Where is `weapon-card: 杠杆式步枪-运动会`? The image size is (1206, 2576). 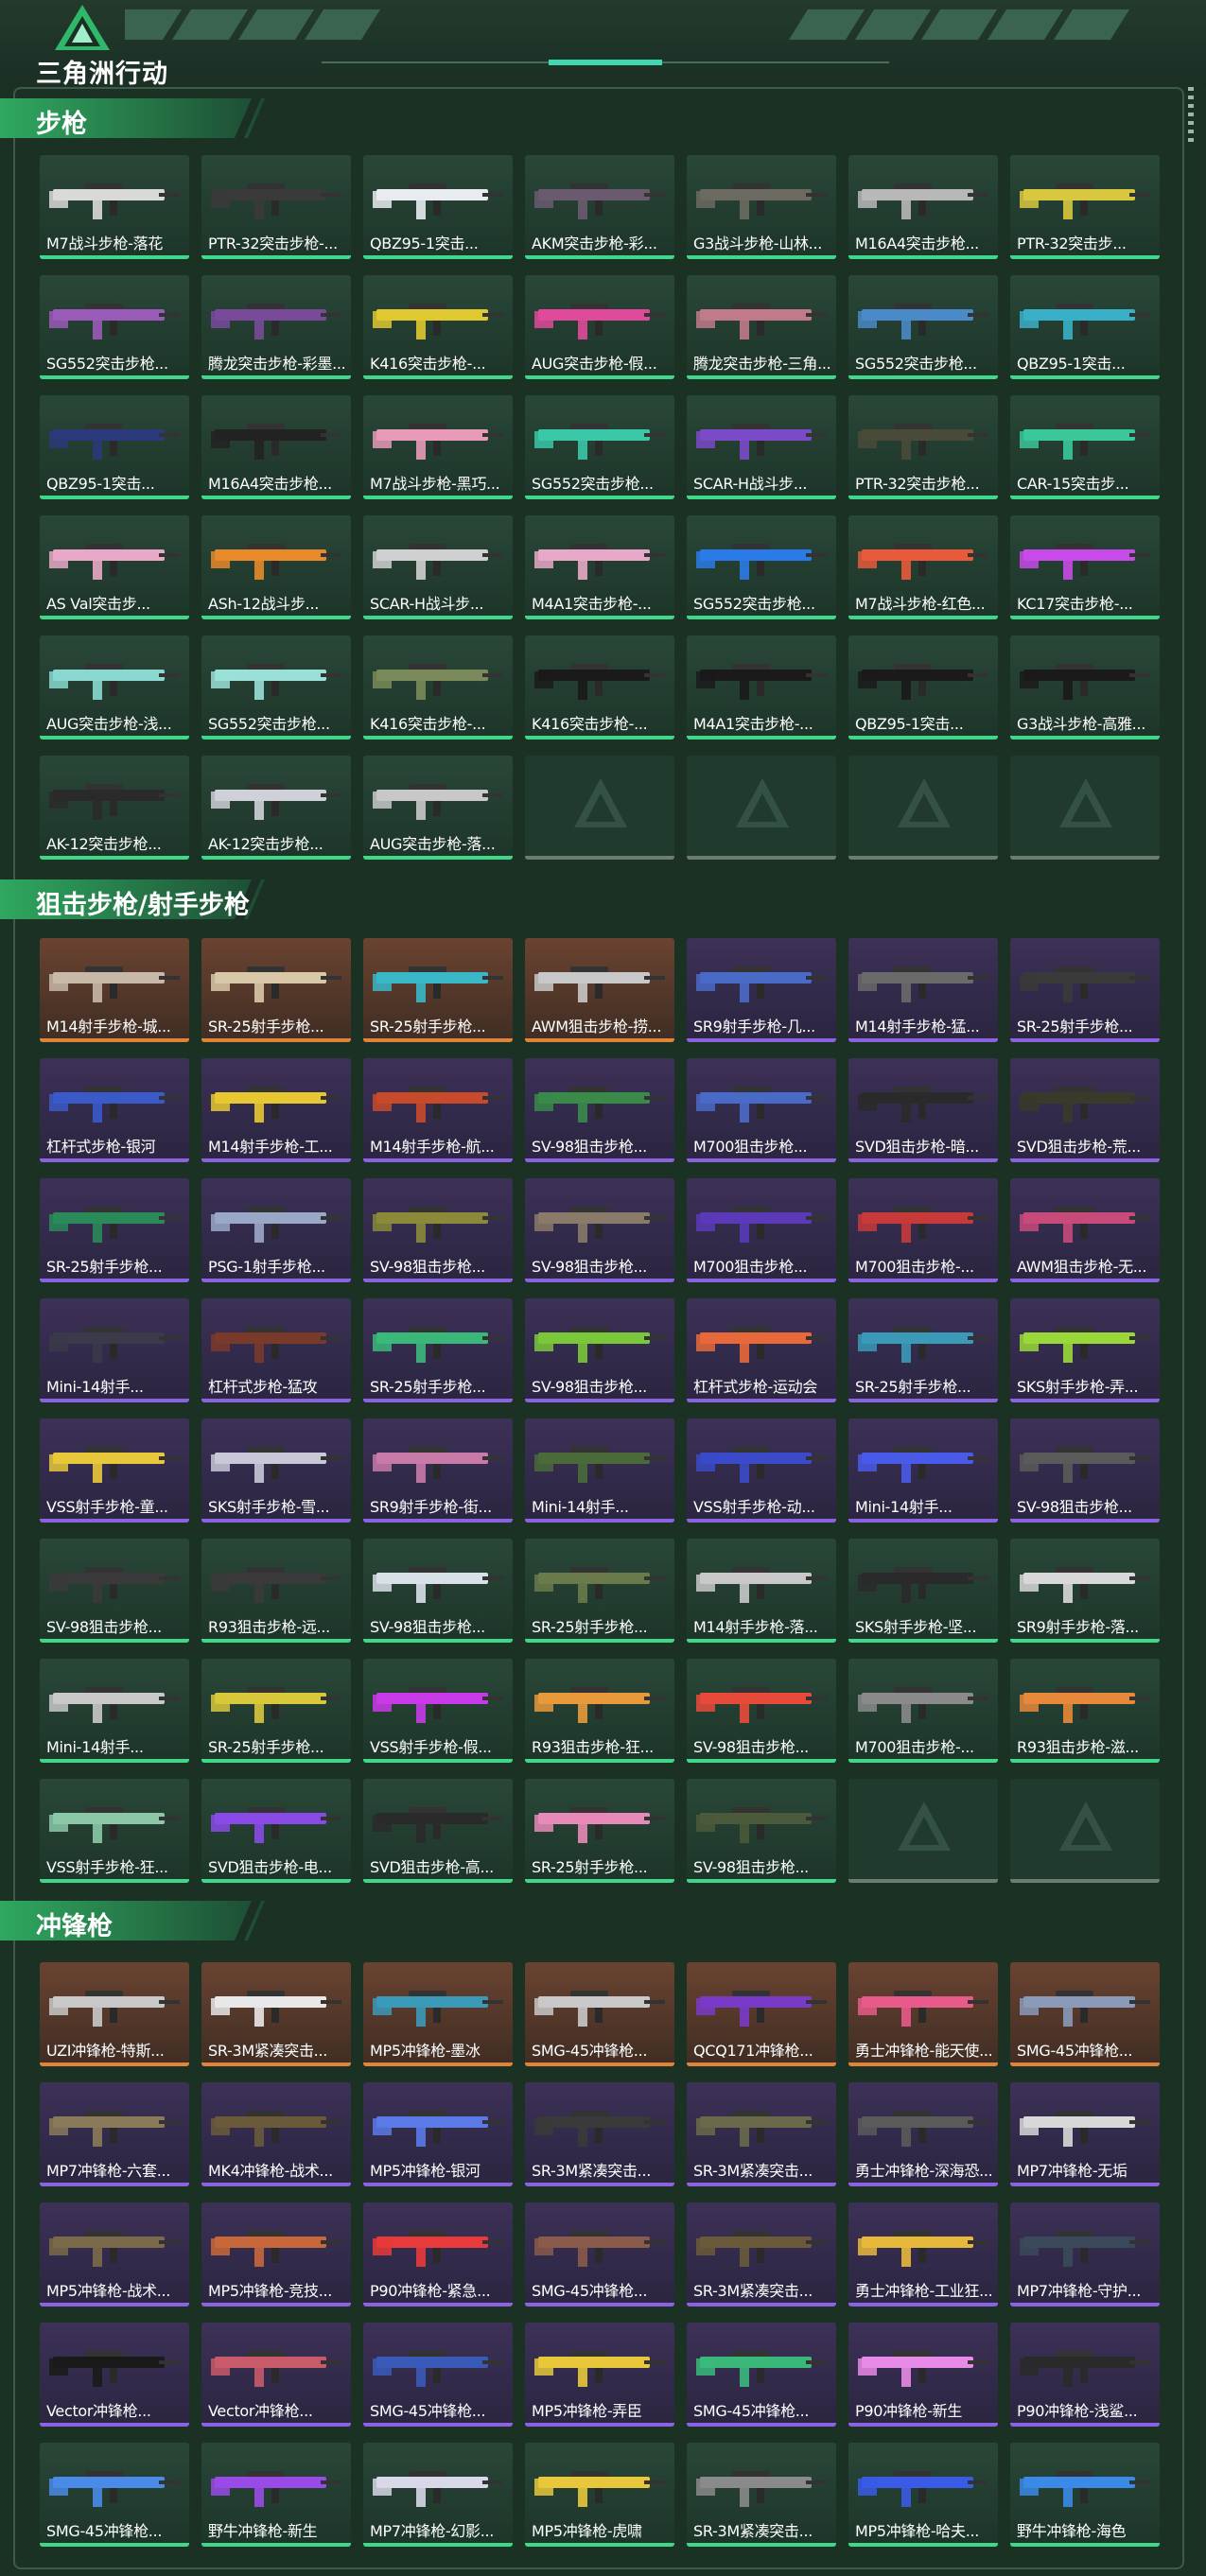
weapon-card: 杠杆式步枪-运动会 is located at coordinates (761, 1350).